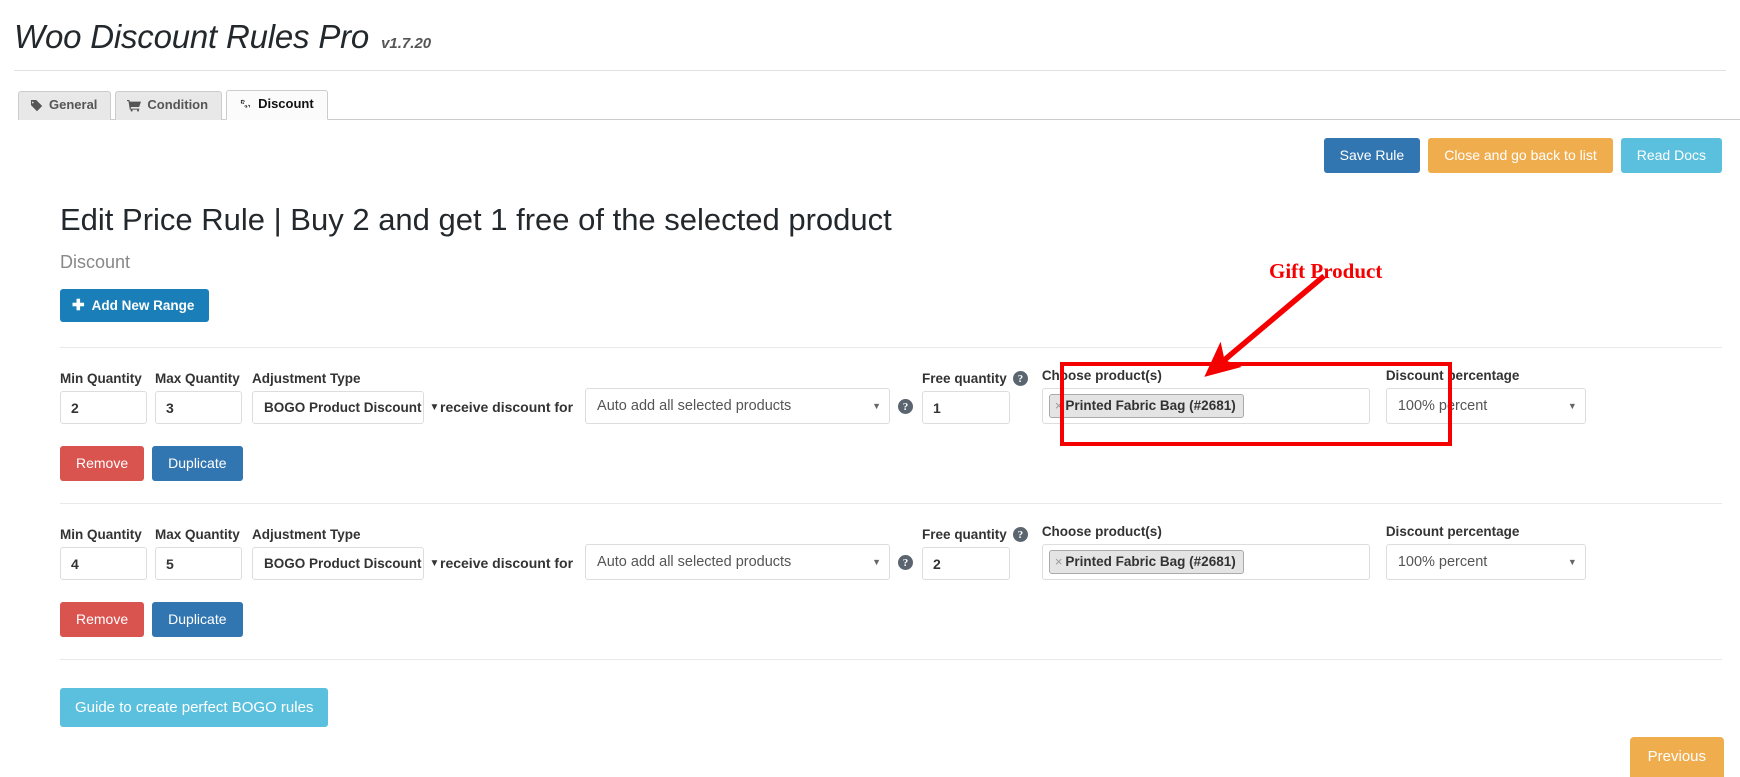 The height and width of the screenshot is (777, 1740). I want to click on tag-icon, so click(36, 105).